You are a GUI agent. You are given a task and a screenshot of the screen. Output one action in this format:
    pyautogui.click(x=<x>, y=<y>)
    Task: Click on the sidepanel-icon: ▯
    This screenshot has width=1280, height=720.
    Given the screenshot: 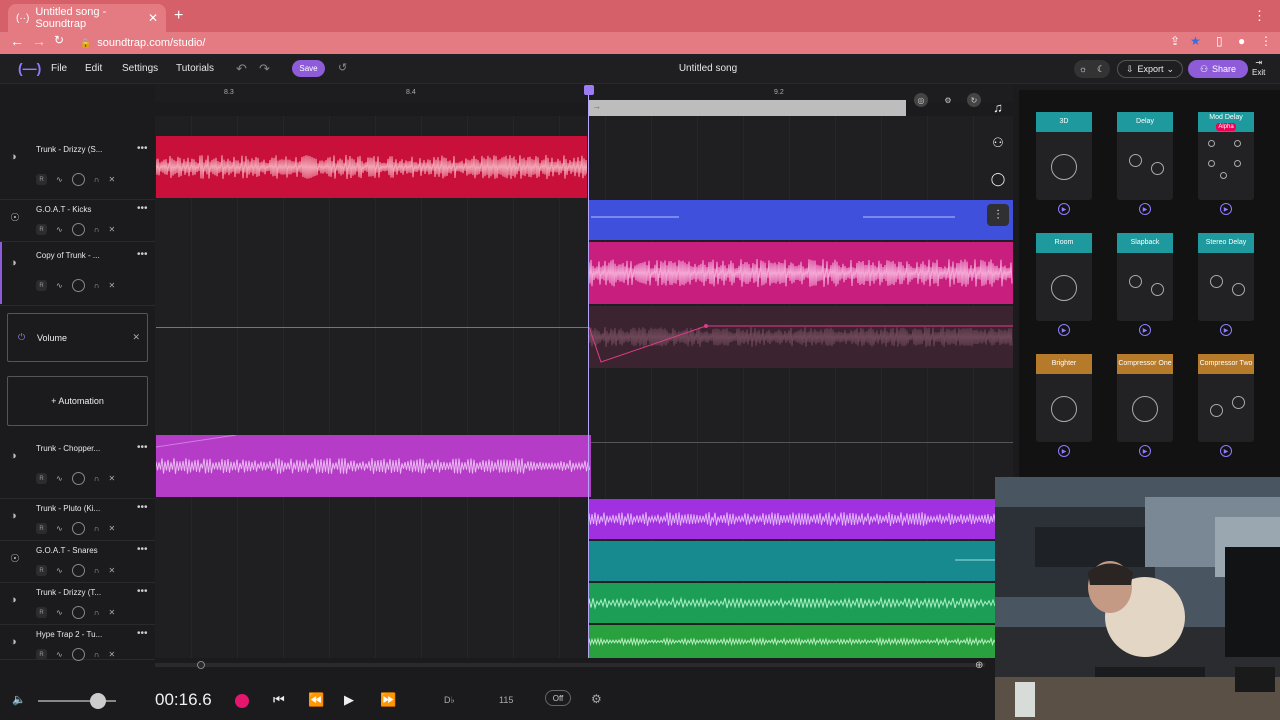 What is the action you would take?
    pyautogui.click(x=1219, y=41)
    